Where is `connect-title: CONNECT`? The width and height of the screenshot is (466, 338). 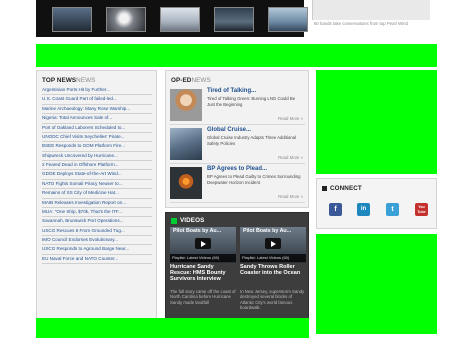 connect-title: CONNECT is located at coordinates (346, 188).